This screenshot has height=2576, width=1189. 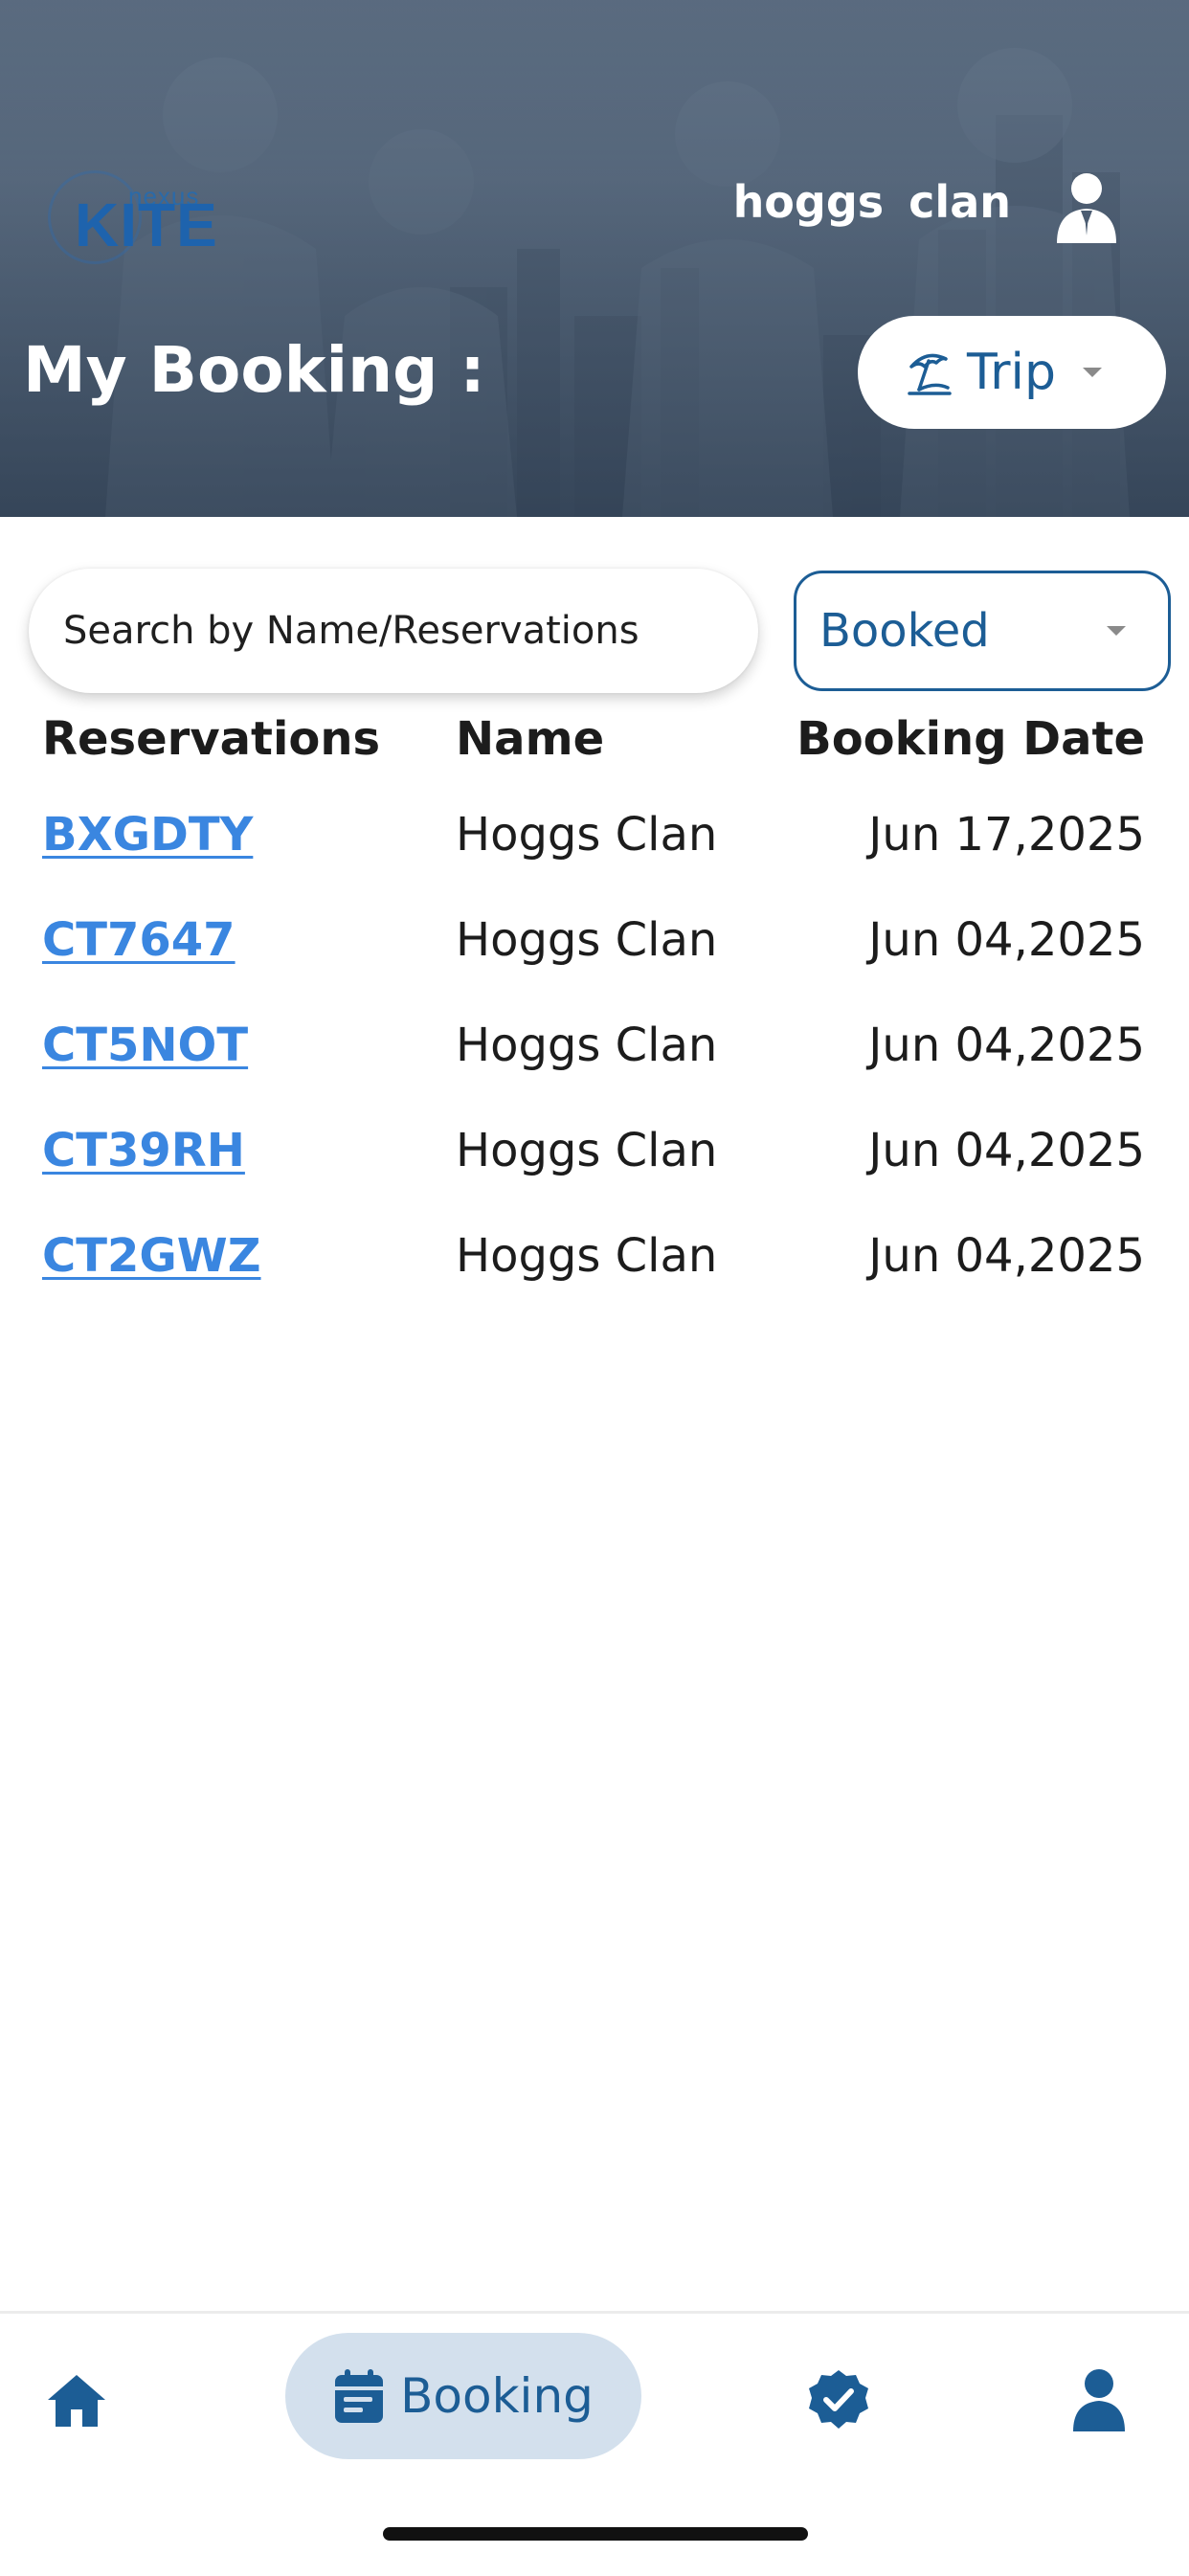 I want to click on reservation-link: CT7647, so click(x=139, y=940).